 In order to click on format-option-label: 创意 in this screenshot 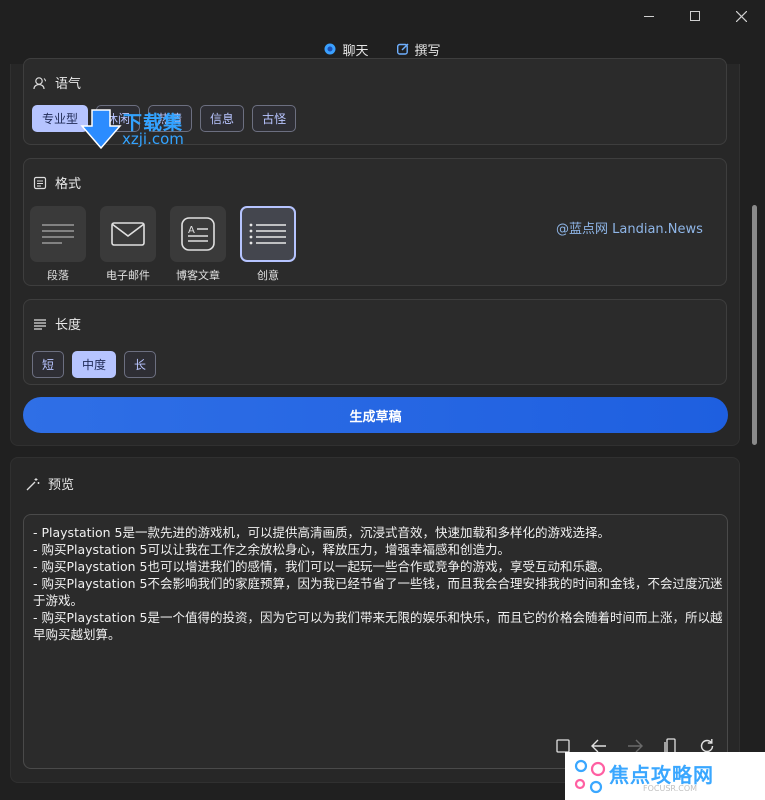, I will do `click(268, 275)`.